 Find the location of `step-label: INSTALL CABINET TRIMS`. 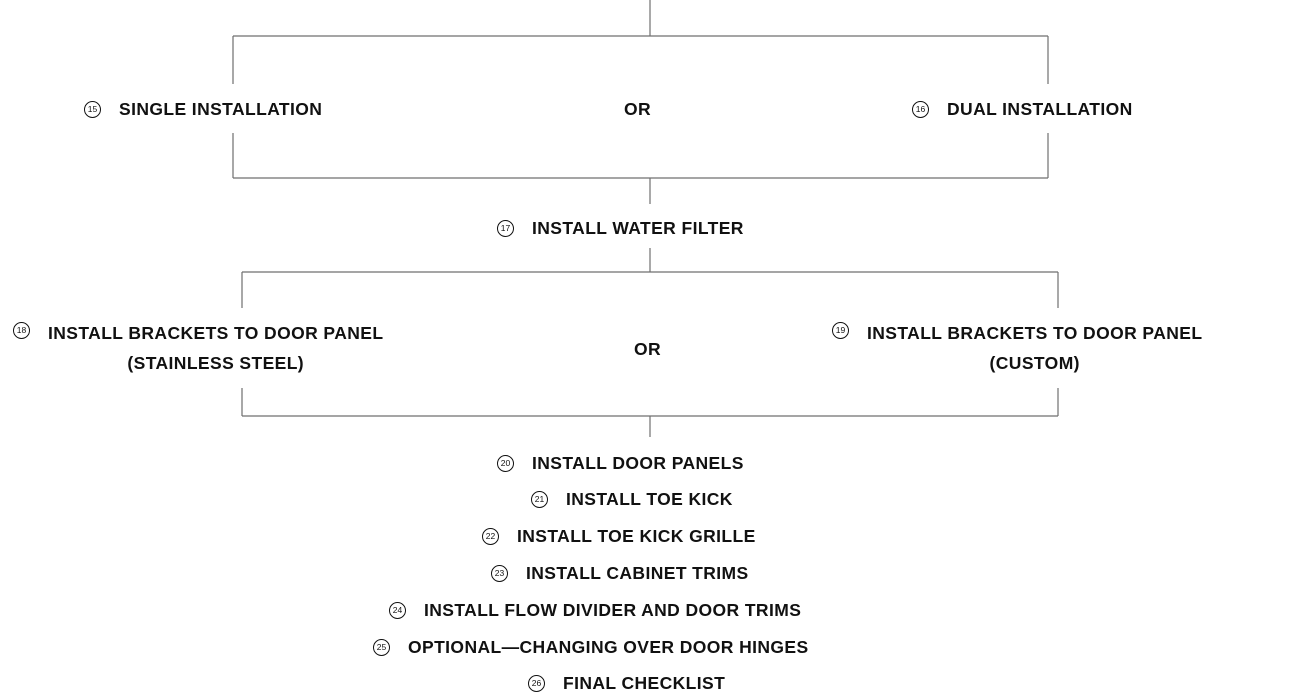

step-label: INSTALL CABINET TRIMS is located at coordinates (637, 573).